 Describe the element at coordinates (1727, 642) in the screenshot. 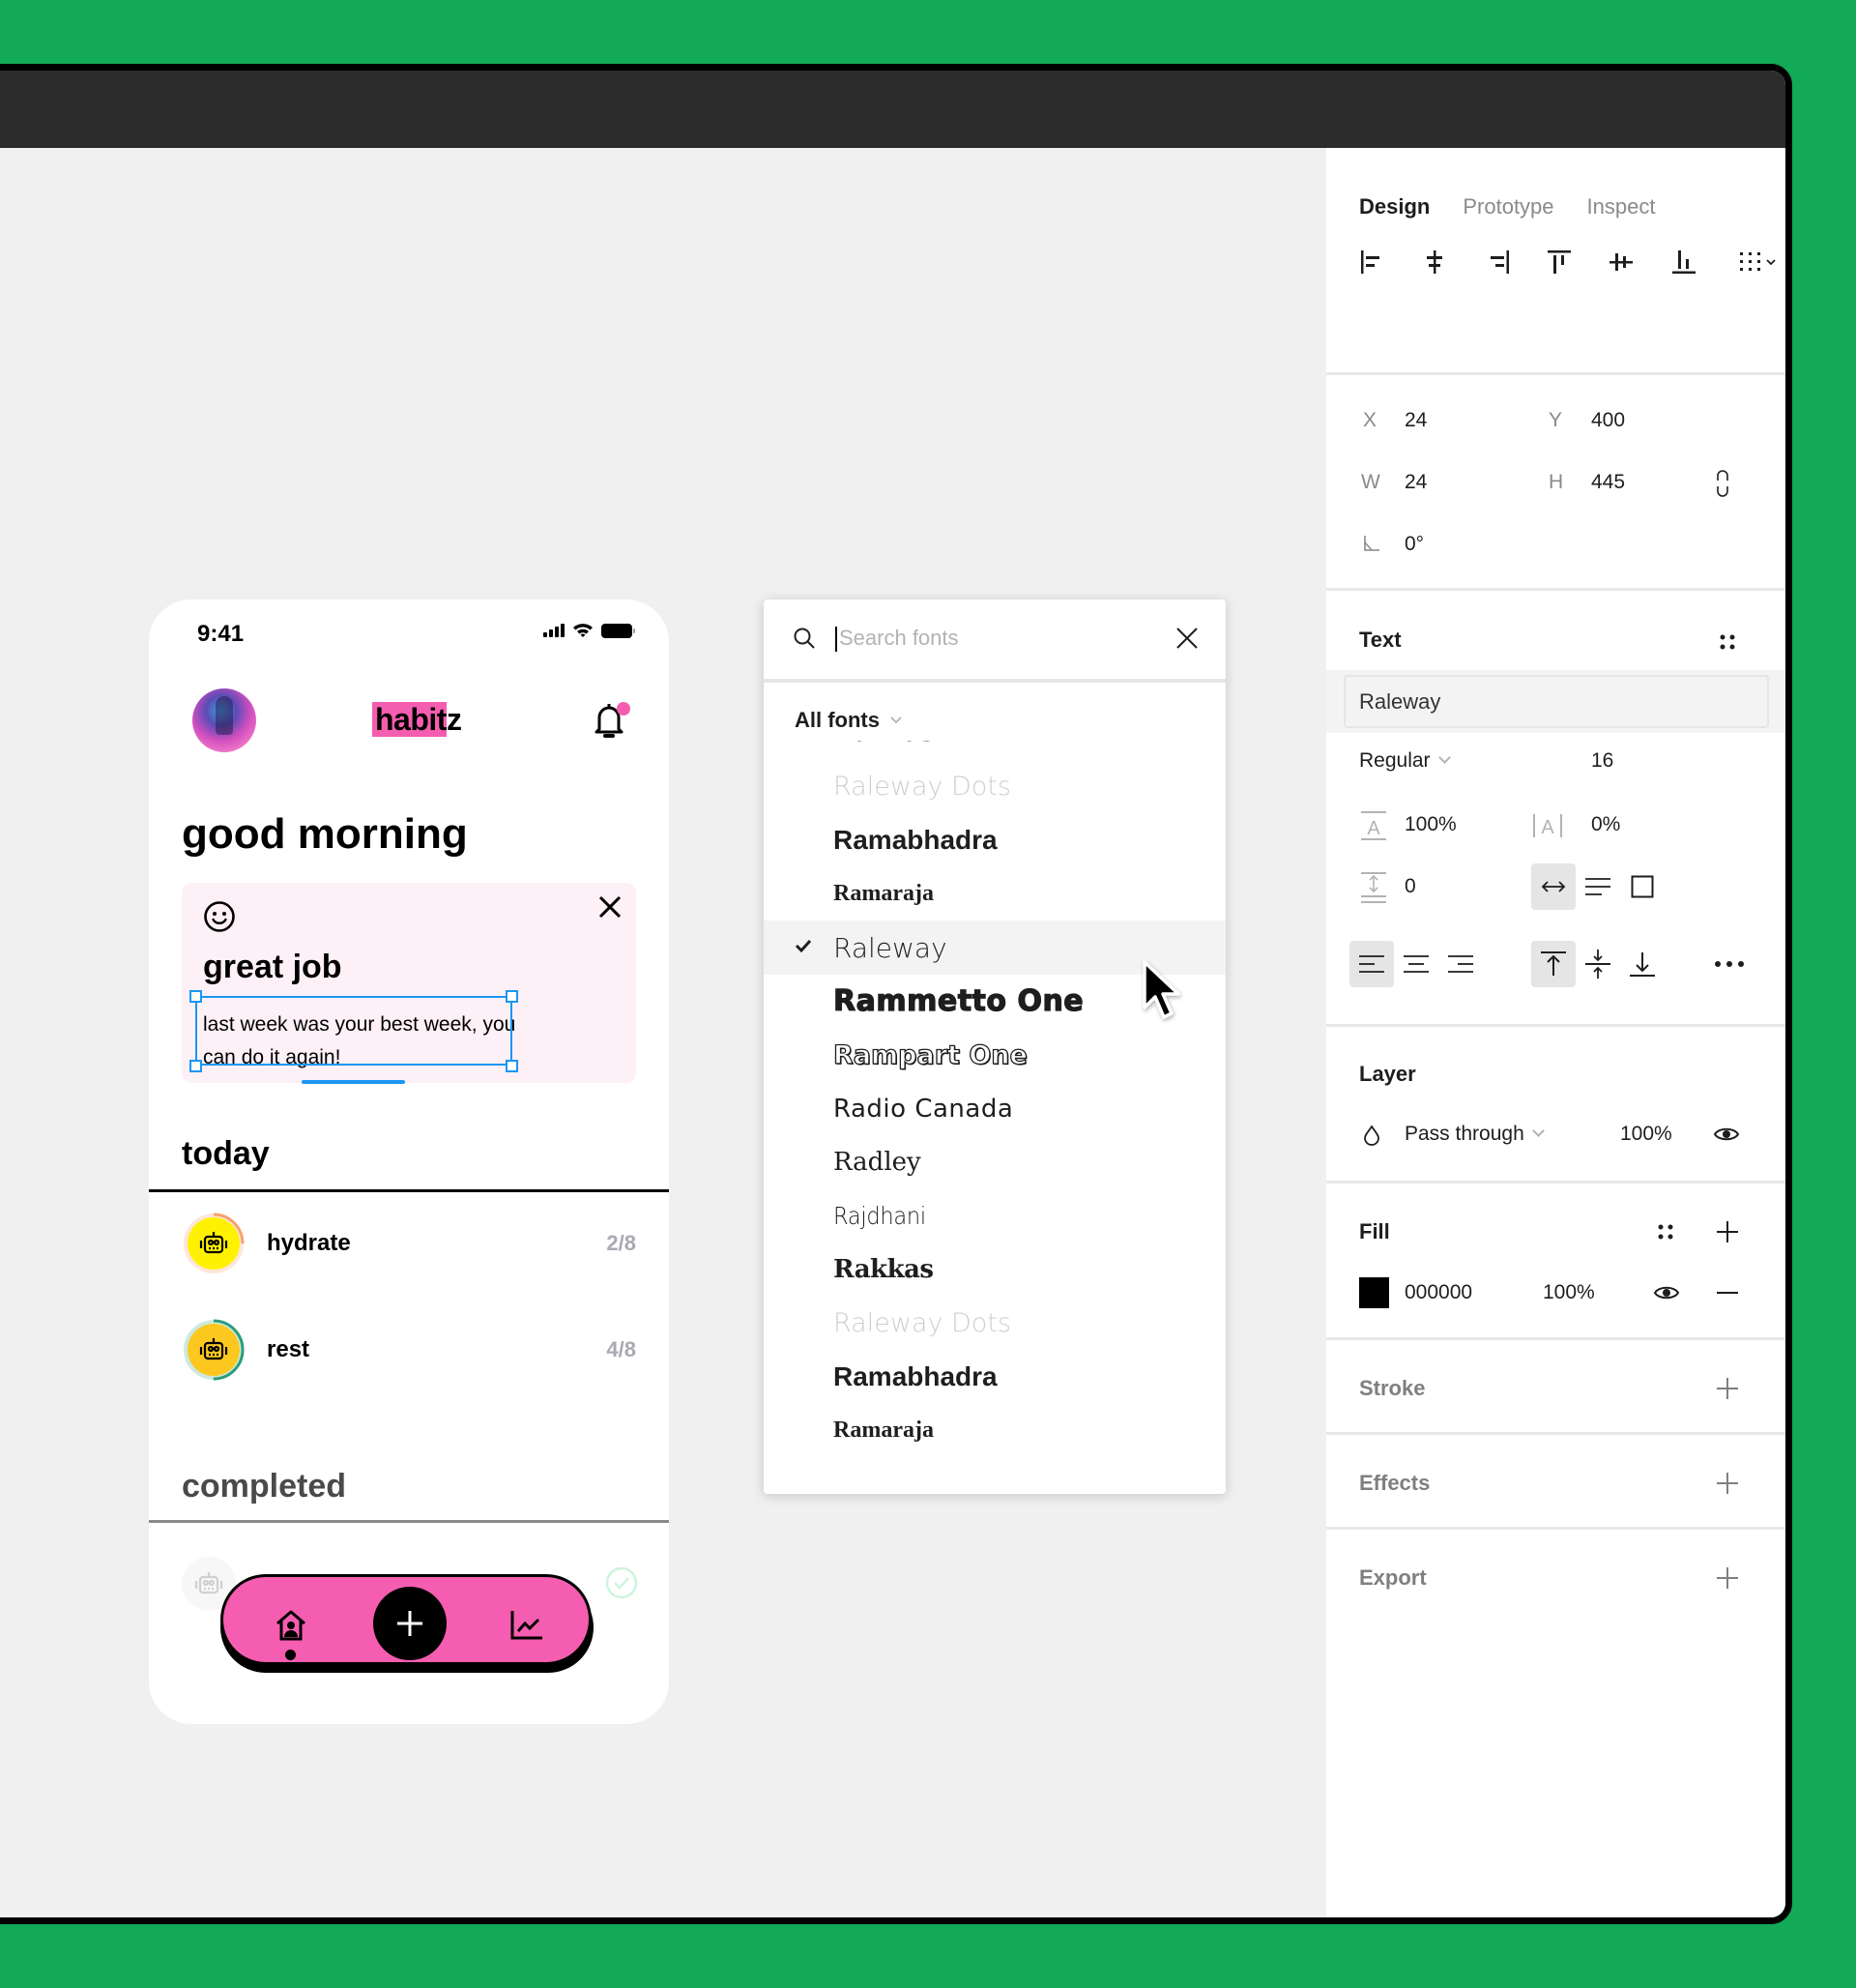

I see `text-styles-button` at that location.